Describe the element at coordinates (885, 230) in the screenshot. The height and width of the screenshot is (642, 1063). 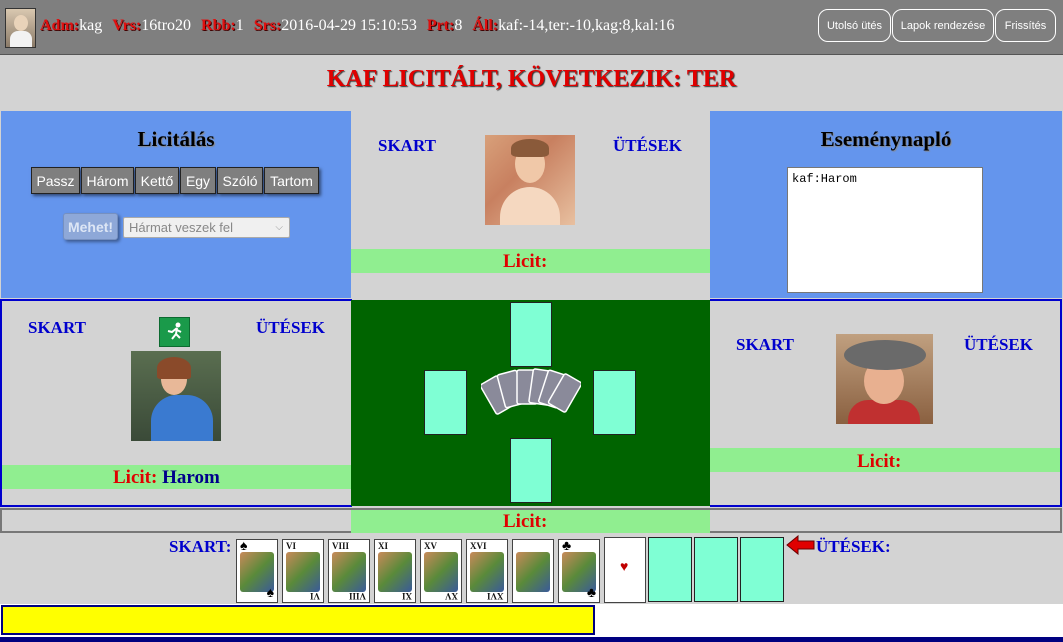
I see `eventlog-textarea: kaf:Harom` at that location.